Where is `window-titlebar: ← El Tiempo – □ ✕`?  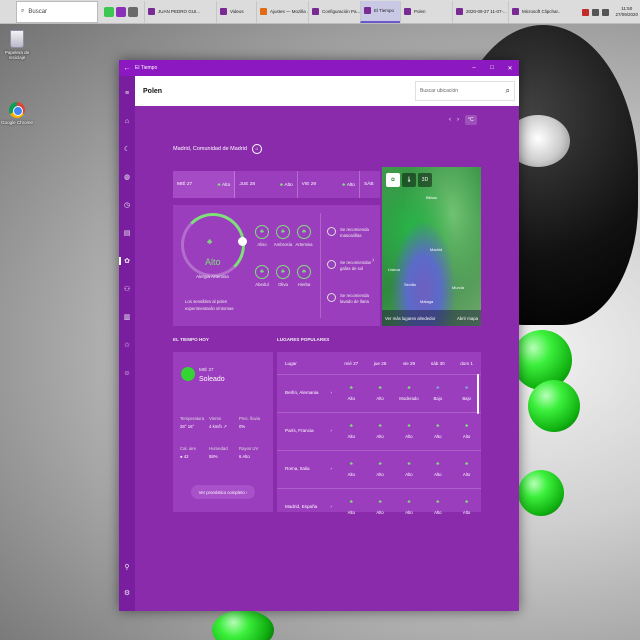
window-titlebar: ← El Tiempo – □ ✕ is located at coordinates (319, 68).